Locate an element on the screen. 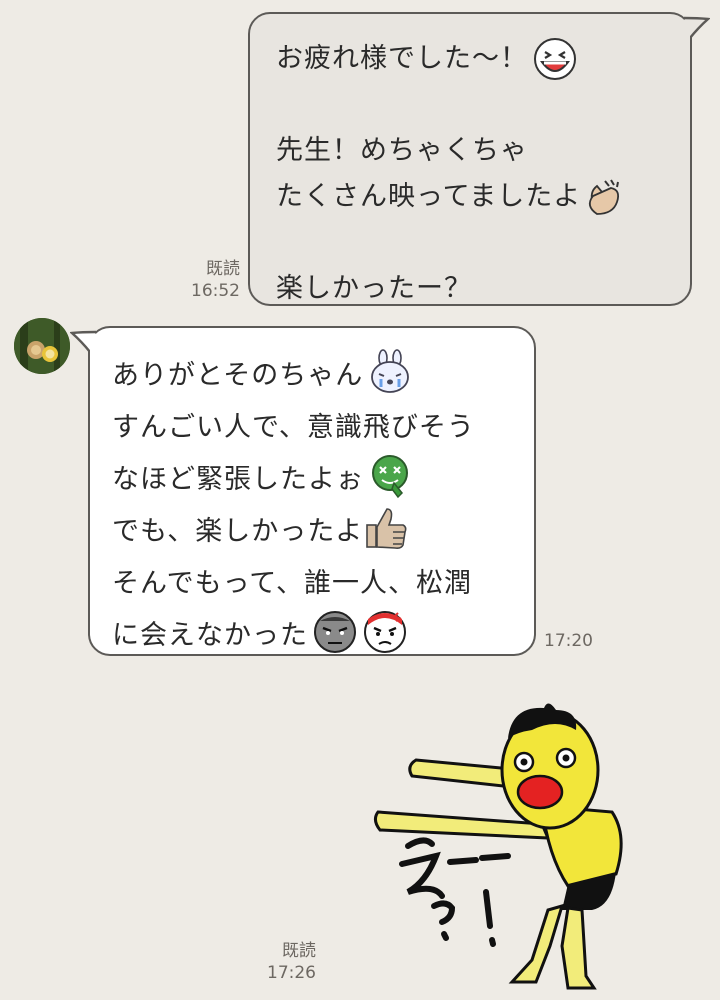 Image resolution: width=720 pixels, height=1000 pixels. message-line: でも、楽しかったよ is located at coordinates (293, 528).